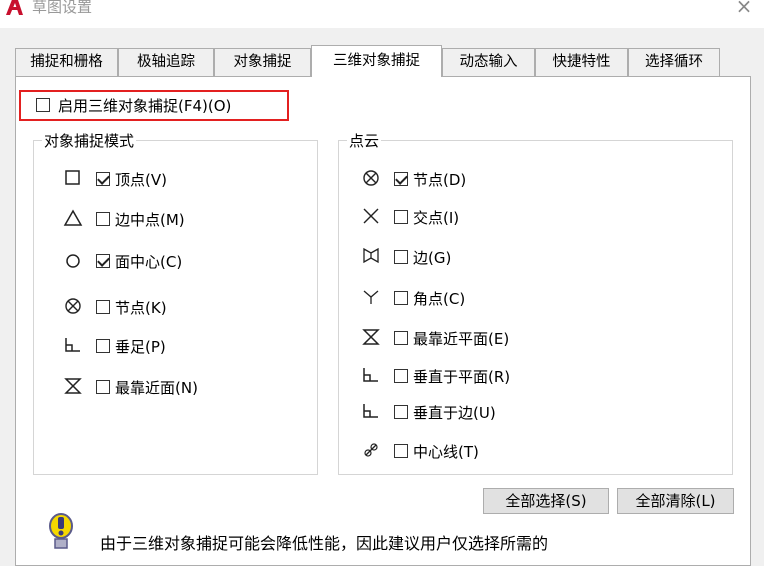  What do you see at coordinates (103, 307) in the screenshot?
I see `knot-checkbox` at bounding box center [103, 307].